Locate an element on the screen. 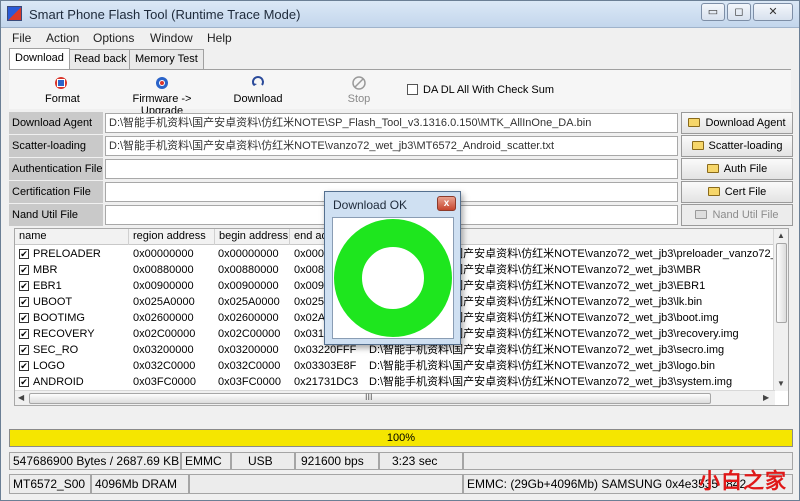 This screenshot has height=501, width=800. dialog-body is located at coordinates (393, 278).